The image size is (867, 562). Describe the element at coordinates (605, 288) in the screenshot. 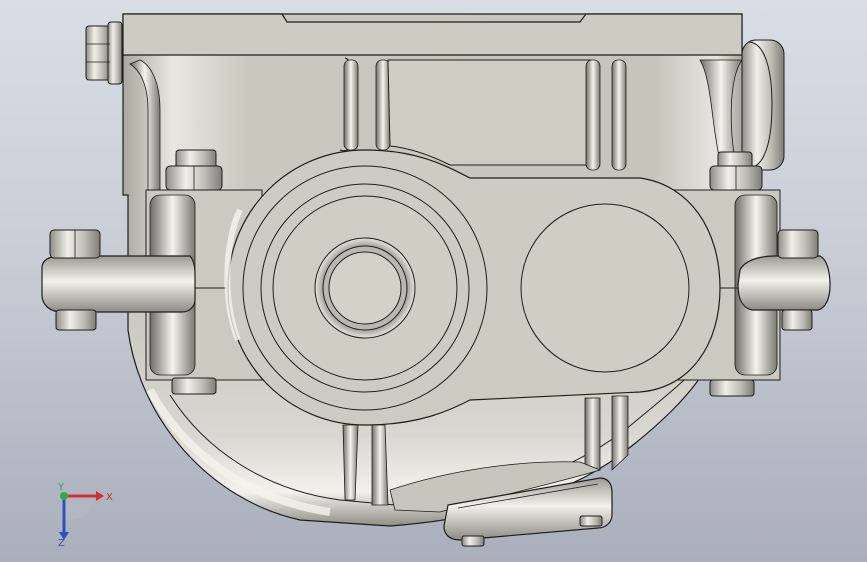

I see `output-shaft-cover` at that location.